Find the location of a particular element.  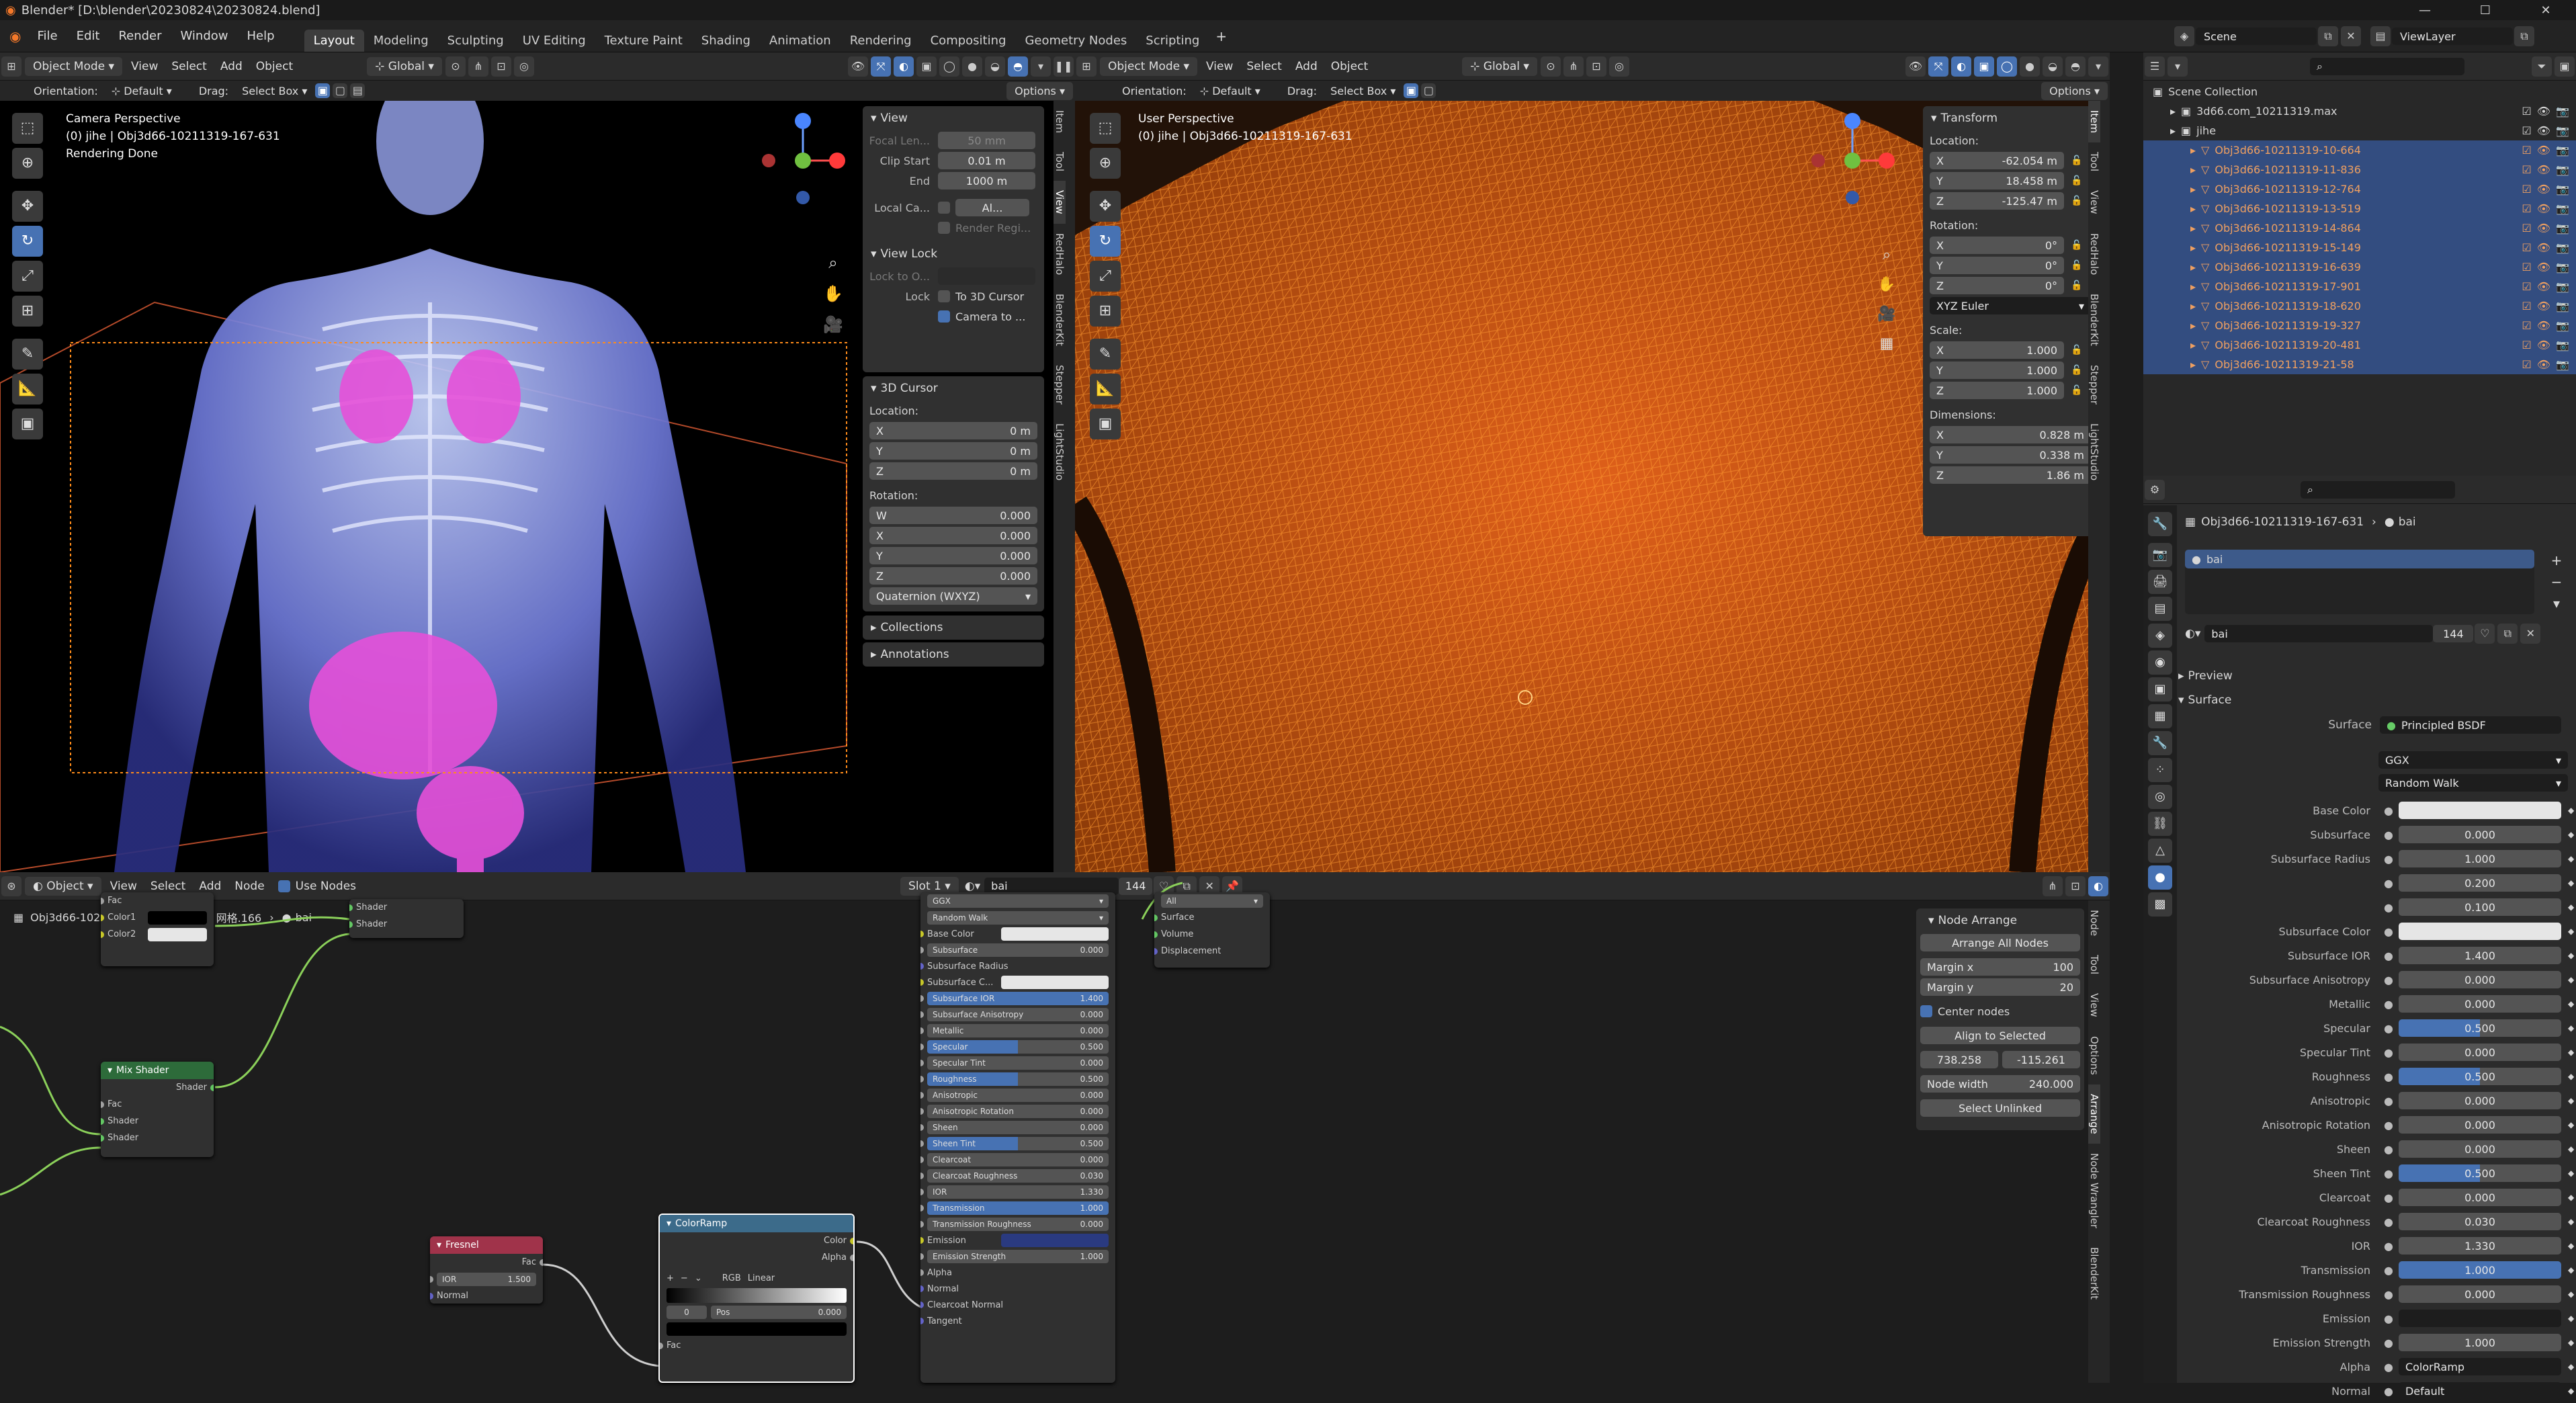

properties-search-input: ⌕ is located at coordinates (2378, 489).